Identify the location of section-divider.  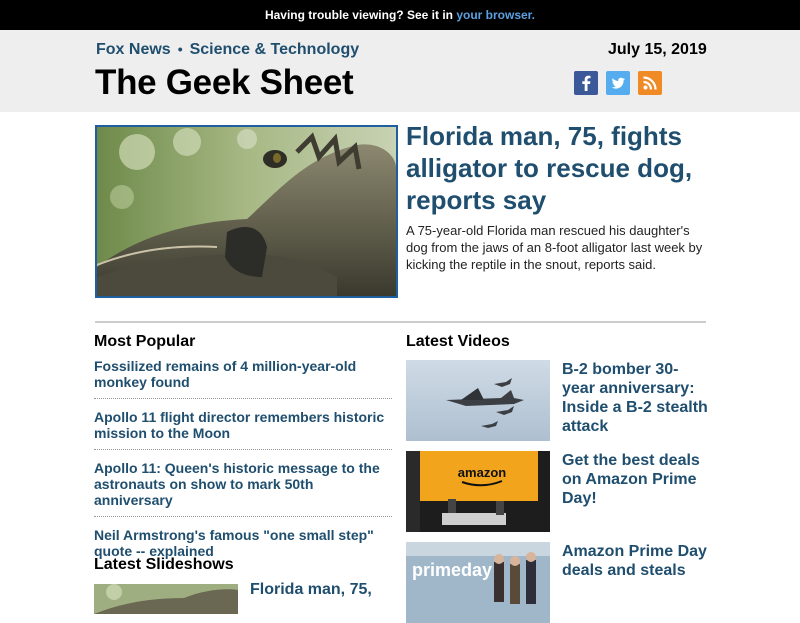
(400, 322).